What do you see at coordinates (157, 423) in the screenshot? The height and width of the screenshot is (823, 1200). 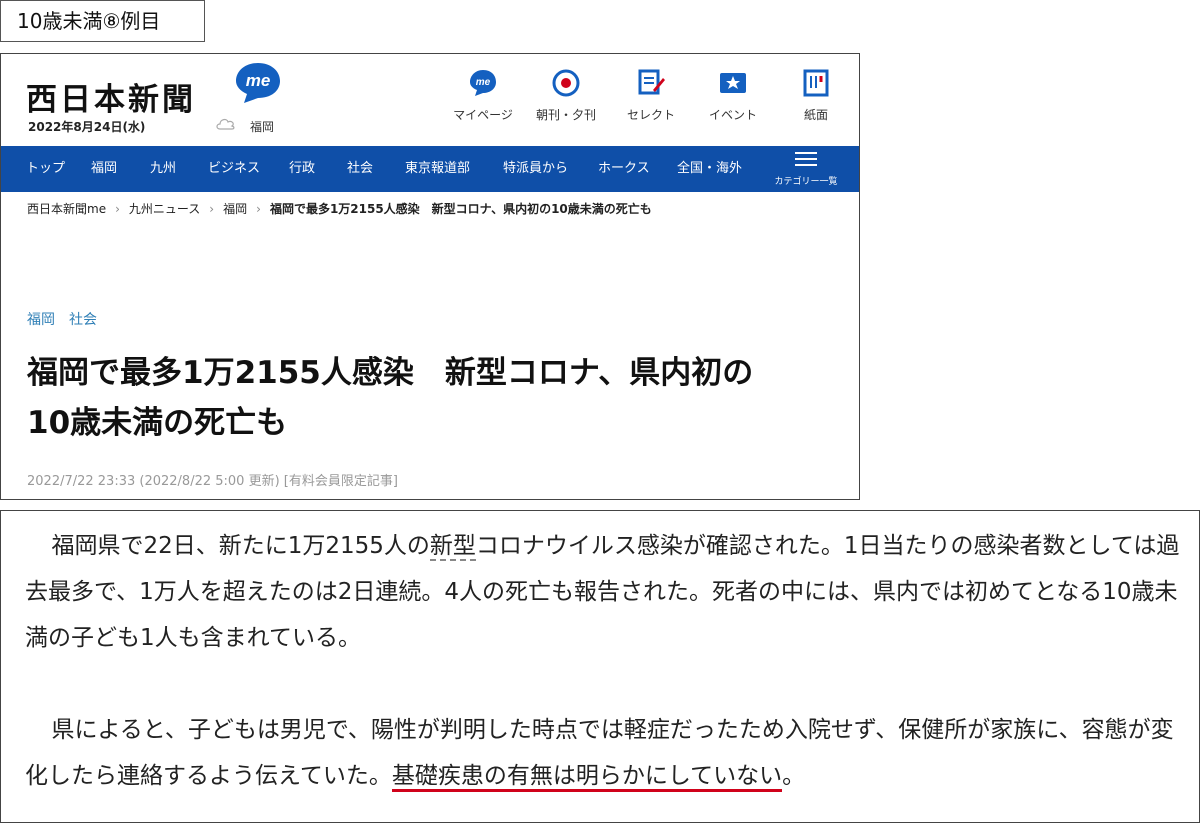 I see `title-line-2: 10歳未満の死亡も` at bounding box center [157, 423].